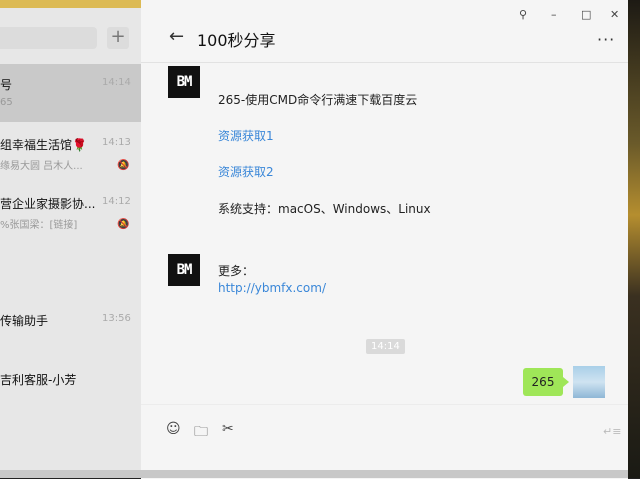  What do you see at coordinates (272, 288) in the screenshot?
I see `website-link: http://ybmfx.com/` at bounding box center [272, 288].